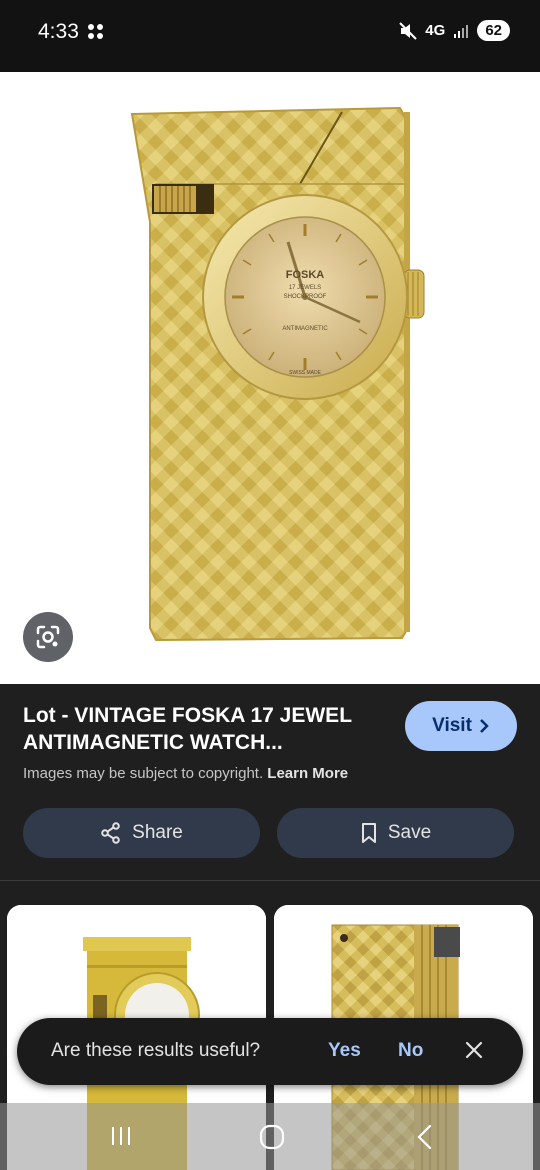  I want to click on chevron-right-icon, so click(484, 726).